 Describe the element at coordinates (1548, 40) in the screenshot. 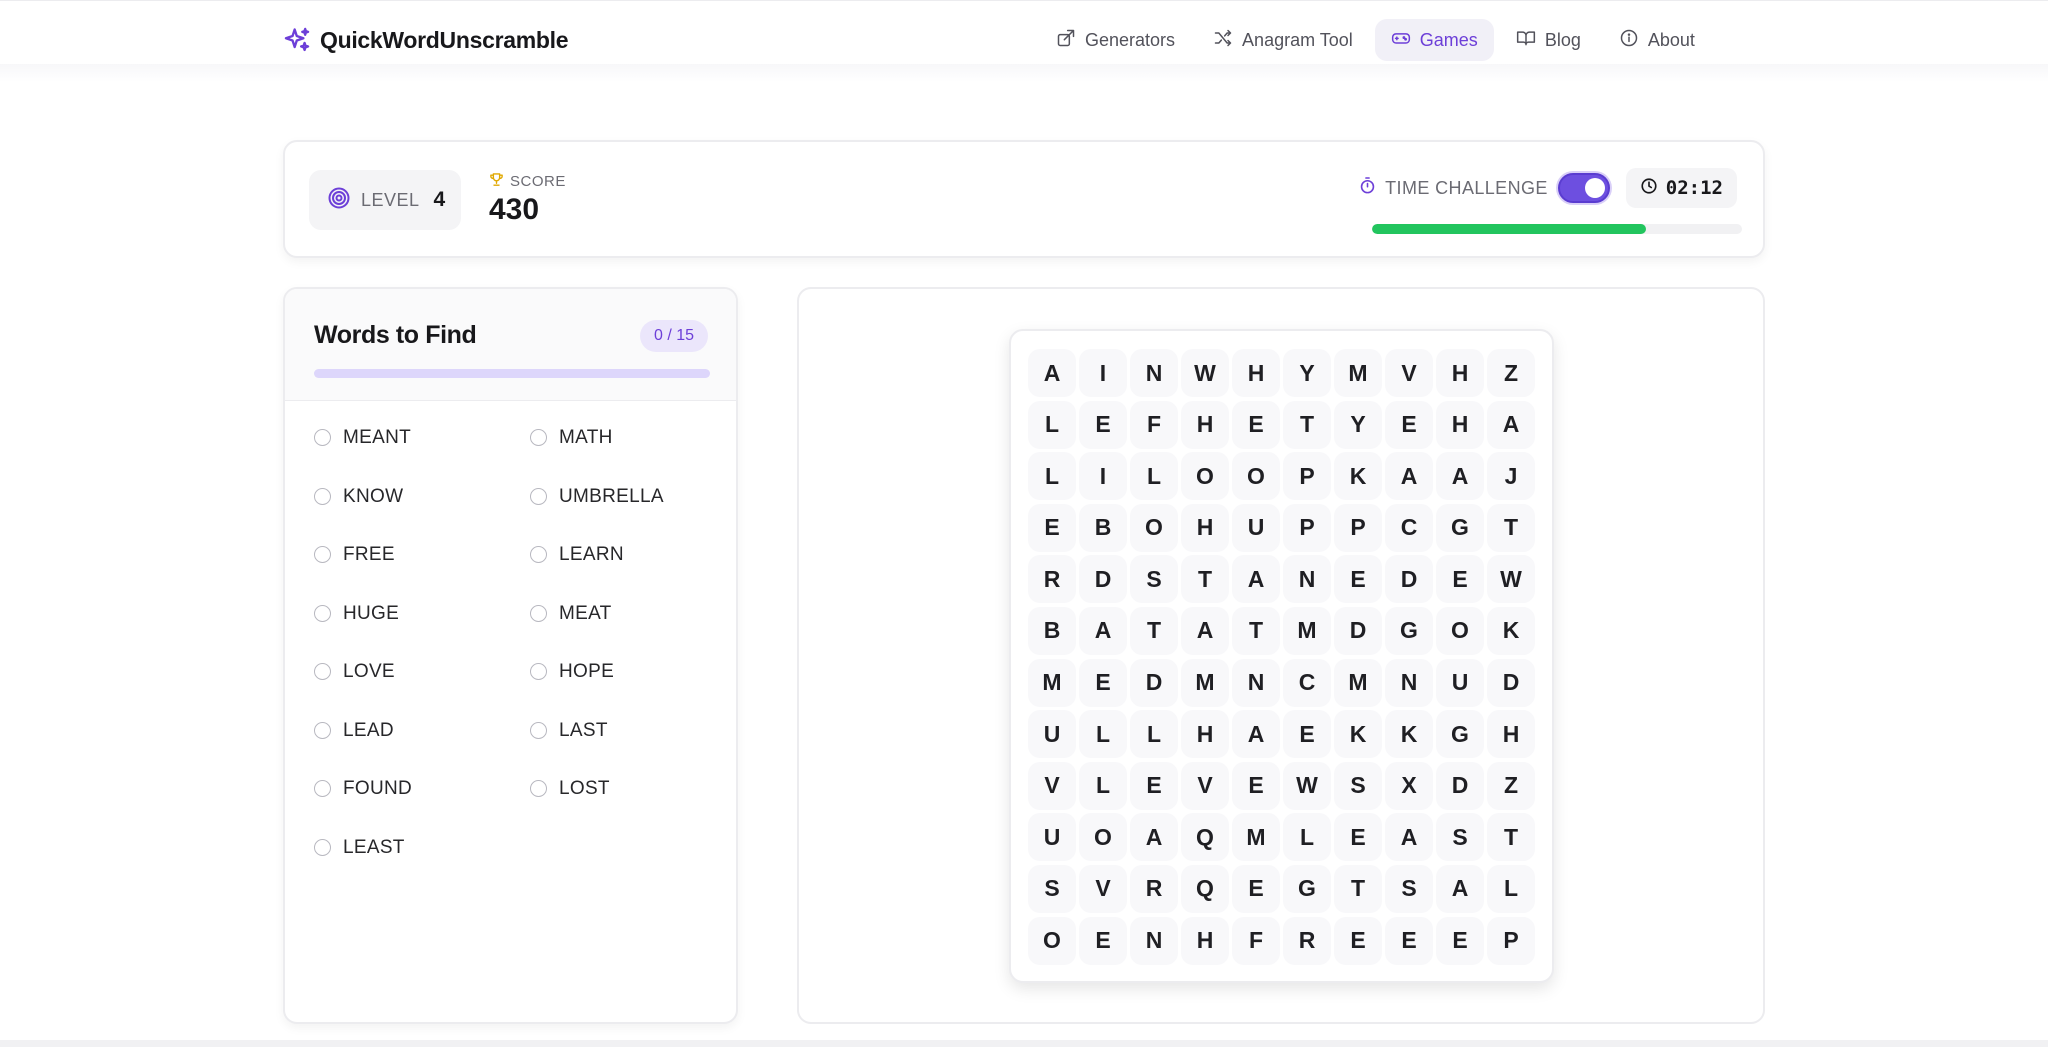

I see `nav-blog: Blog` at that location.